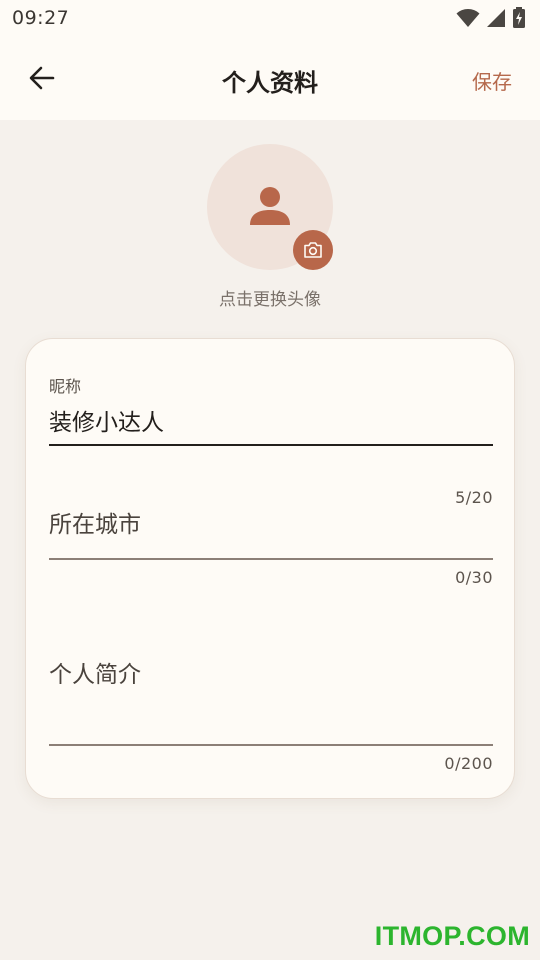  What do you see at coordinates (271, 745) in the screenshot?
I see `bio-underline` at bounding box center [271, 745].